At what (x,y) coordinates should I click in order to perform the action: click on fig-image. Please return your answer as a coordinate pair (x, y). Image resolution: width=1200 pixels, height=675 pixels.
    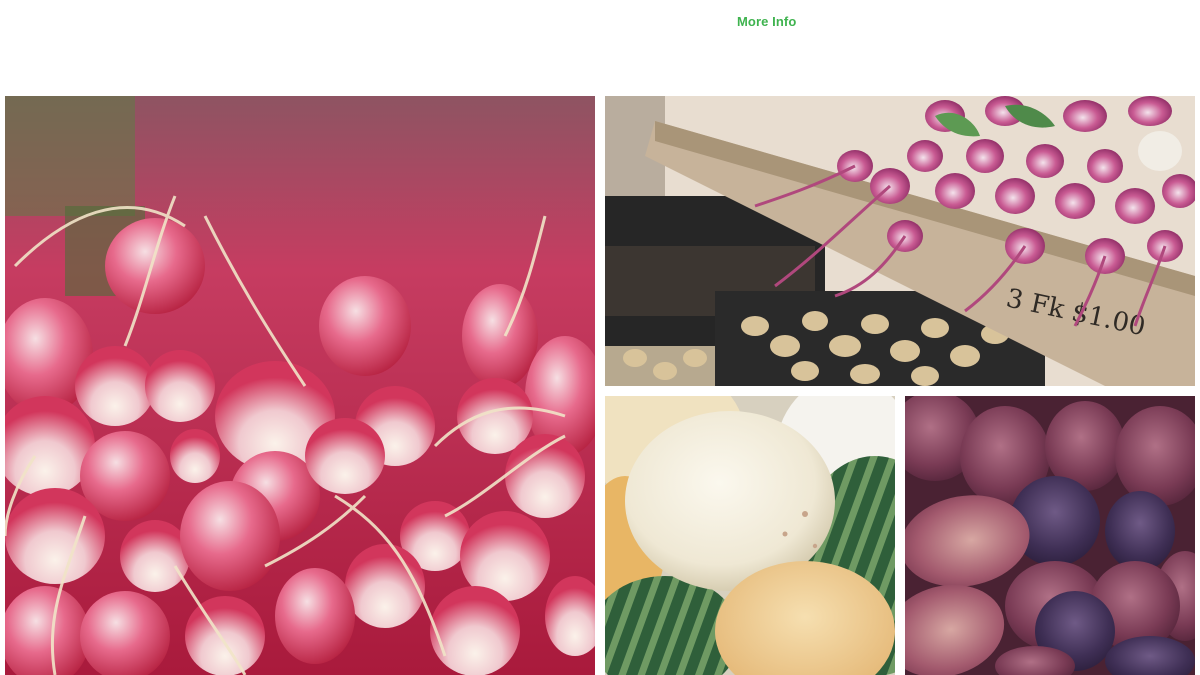
    Looking at the image, I should click on (1050, 535).